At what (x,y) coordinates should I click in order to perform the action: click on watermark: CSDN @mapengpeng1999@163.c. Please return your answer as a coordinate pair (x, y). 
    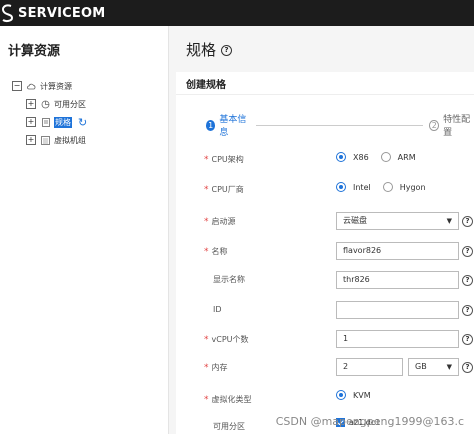
    Looking at the image, I should click on (369, 421).